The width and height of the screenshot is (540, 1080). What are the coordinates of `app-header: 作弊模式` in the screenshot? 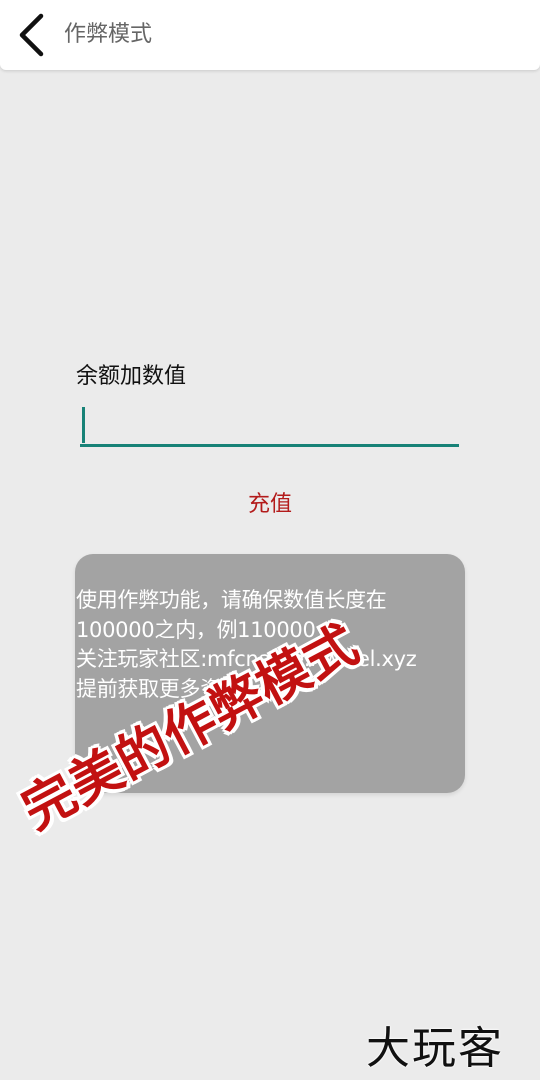 It's located at (270, 35).